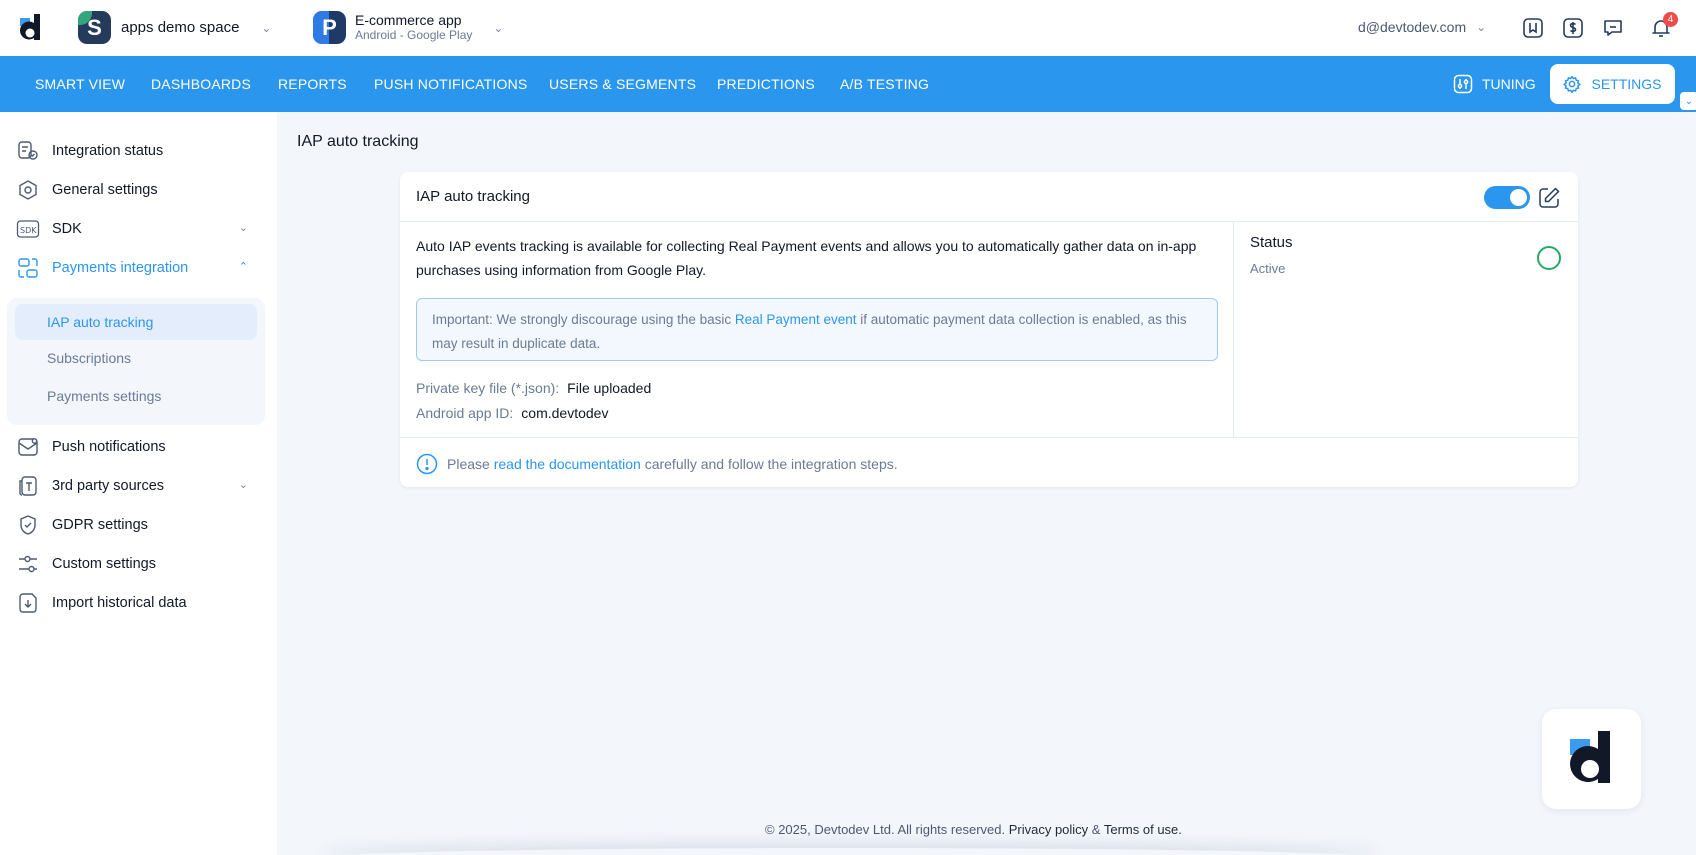 The image size is (1696, 855). What do you see at coordinates (80, 84) in the screenshot?
I see `nav-smart-view: SMART VIEW` at bounding box center [80, 84].